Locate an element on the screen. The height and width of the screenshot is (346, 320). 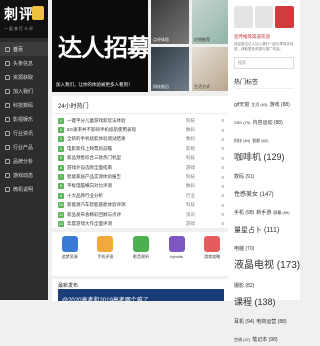
tag-link: 屏幕 (59) is located at coordinates (281, 213).